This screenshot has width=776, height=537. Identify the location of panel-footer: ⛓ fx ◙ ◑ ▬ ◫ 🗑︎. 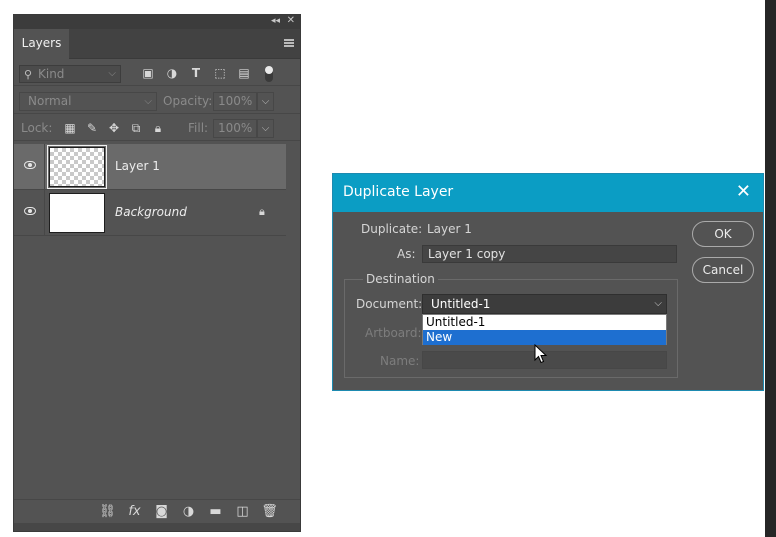
(157, 511).